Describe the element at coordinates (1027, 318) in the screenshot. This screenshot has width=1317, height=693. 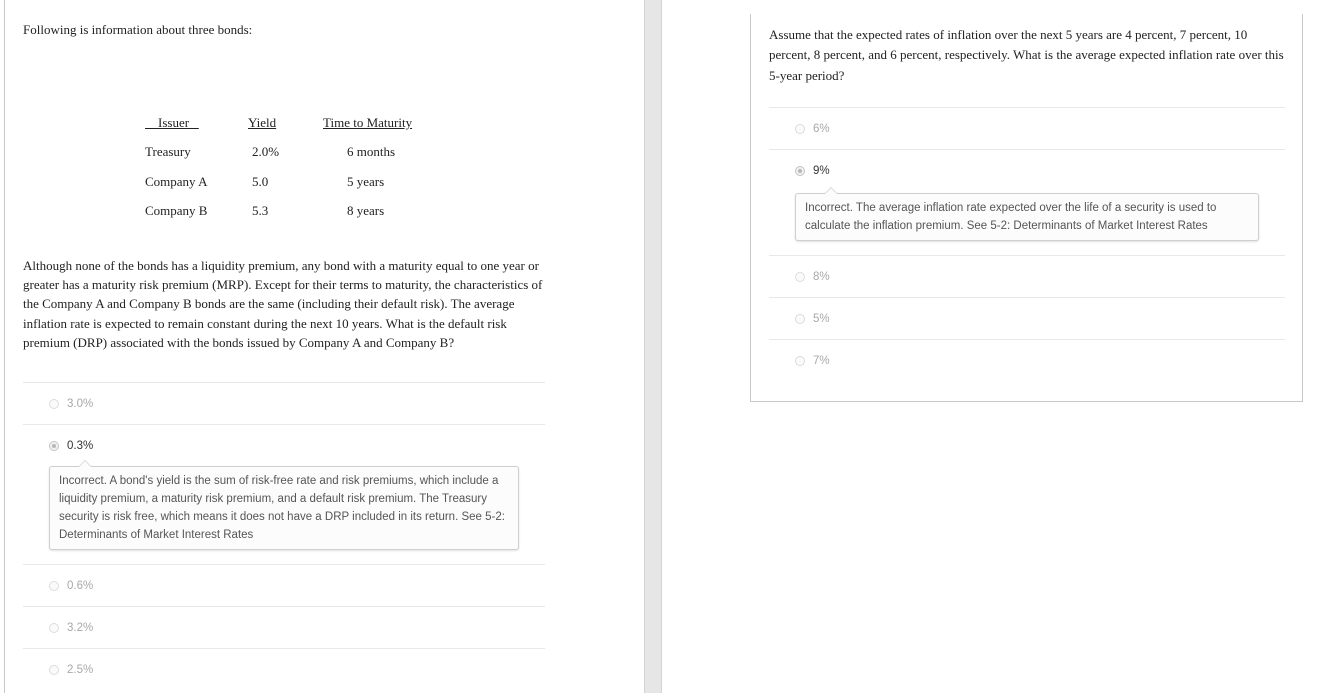
I see `answer-option: 5%` at that location.